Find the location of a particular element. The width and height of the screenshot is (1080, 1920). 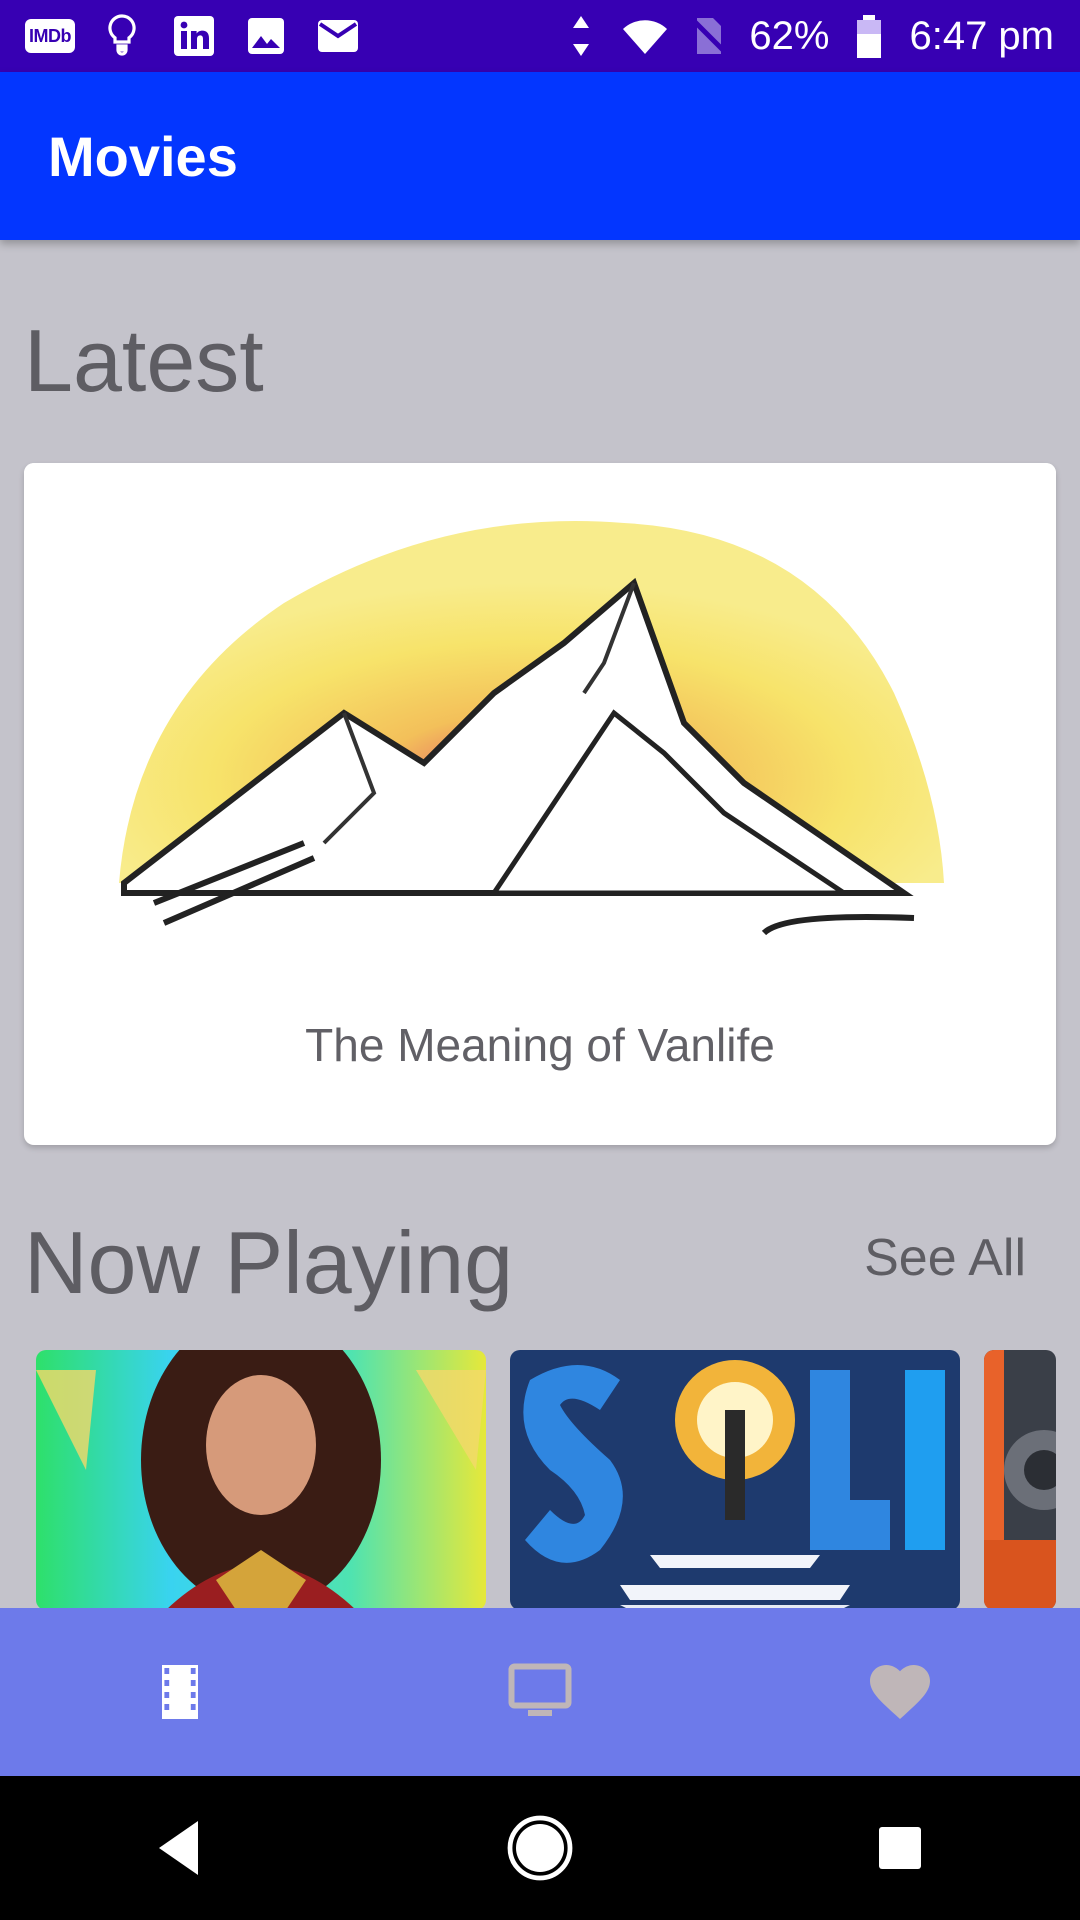

poster-soul-art is located at coordinates (735, 1480).